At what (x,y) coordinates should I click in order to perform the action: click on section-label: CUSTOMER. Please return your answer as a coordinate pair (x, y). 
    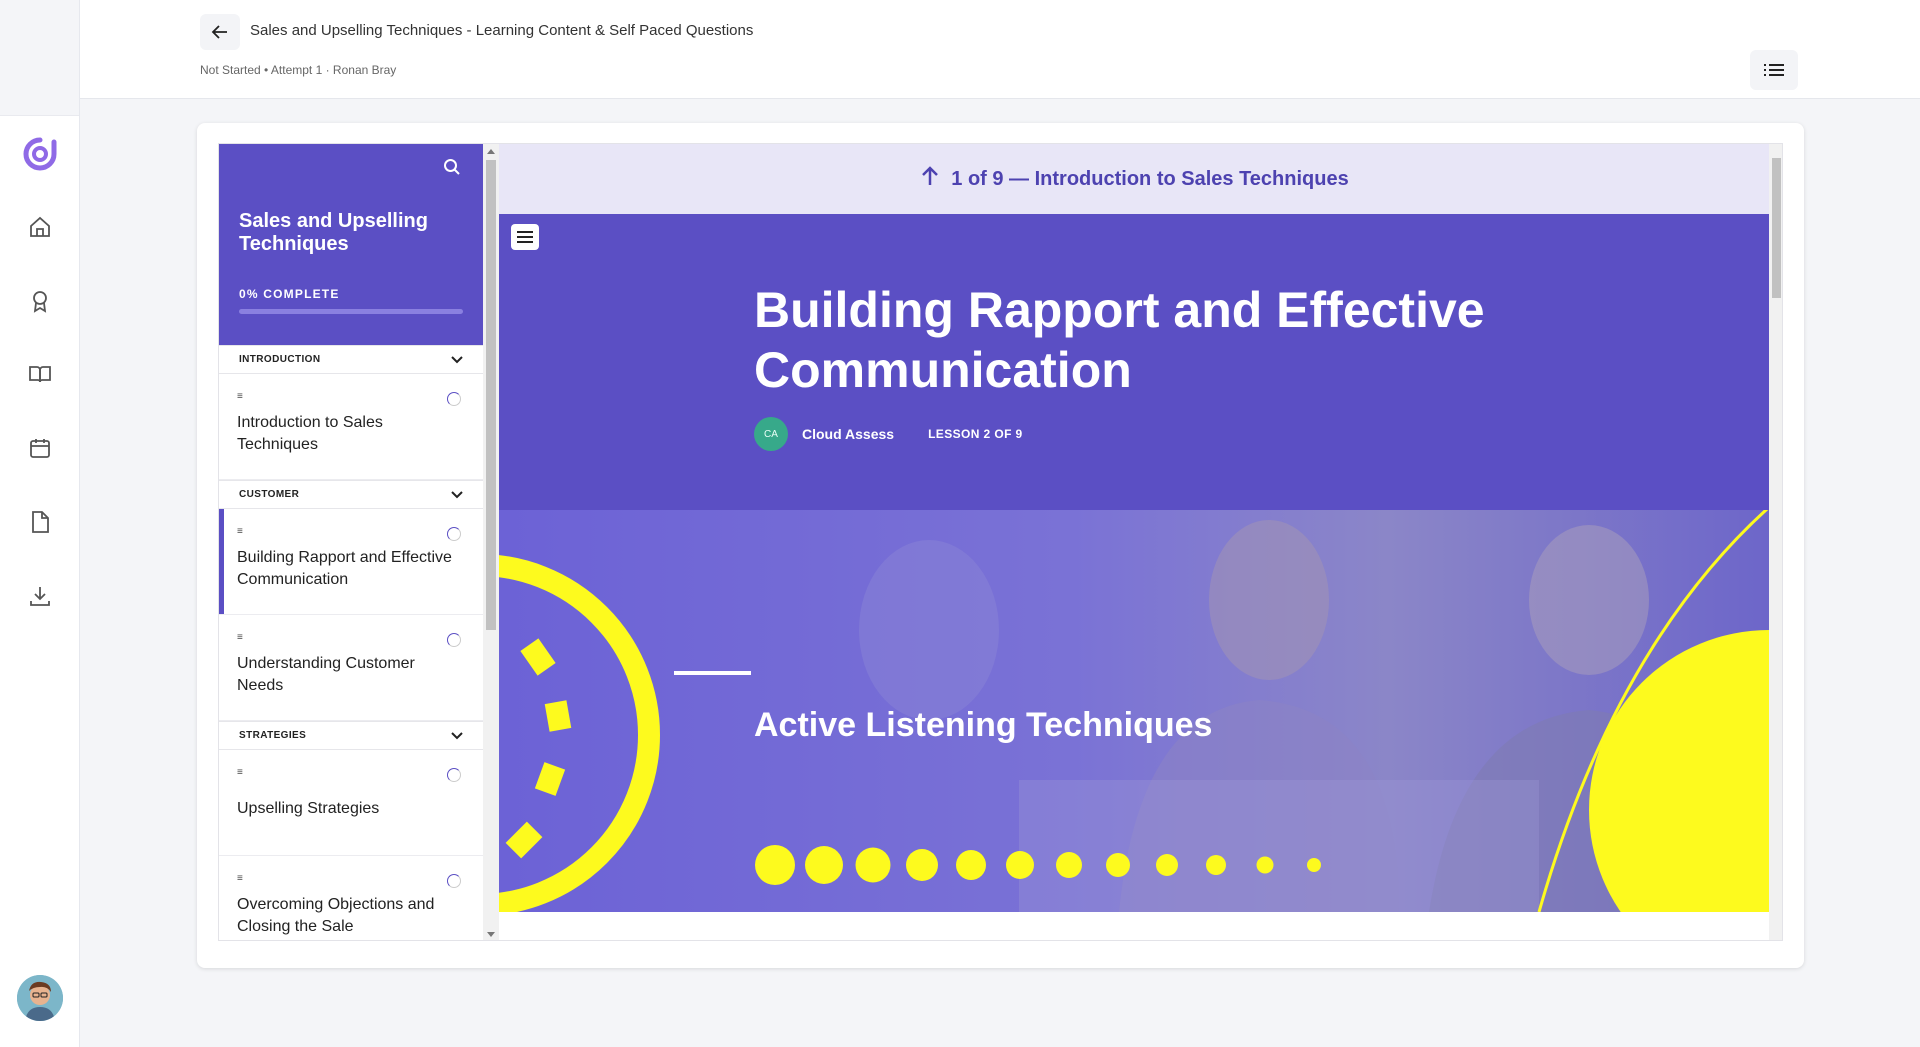
    Looking at the image, I should click on (269, 494).